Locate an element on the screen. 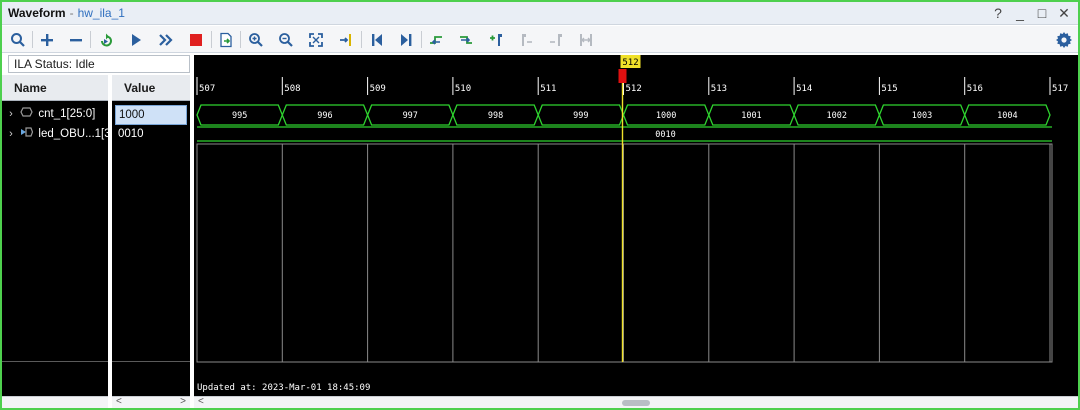 This screenshot has height=410, width=1080. bus-value: 998 is located at coordinates (495, 116).